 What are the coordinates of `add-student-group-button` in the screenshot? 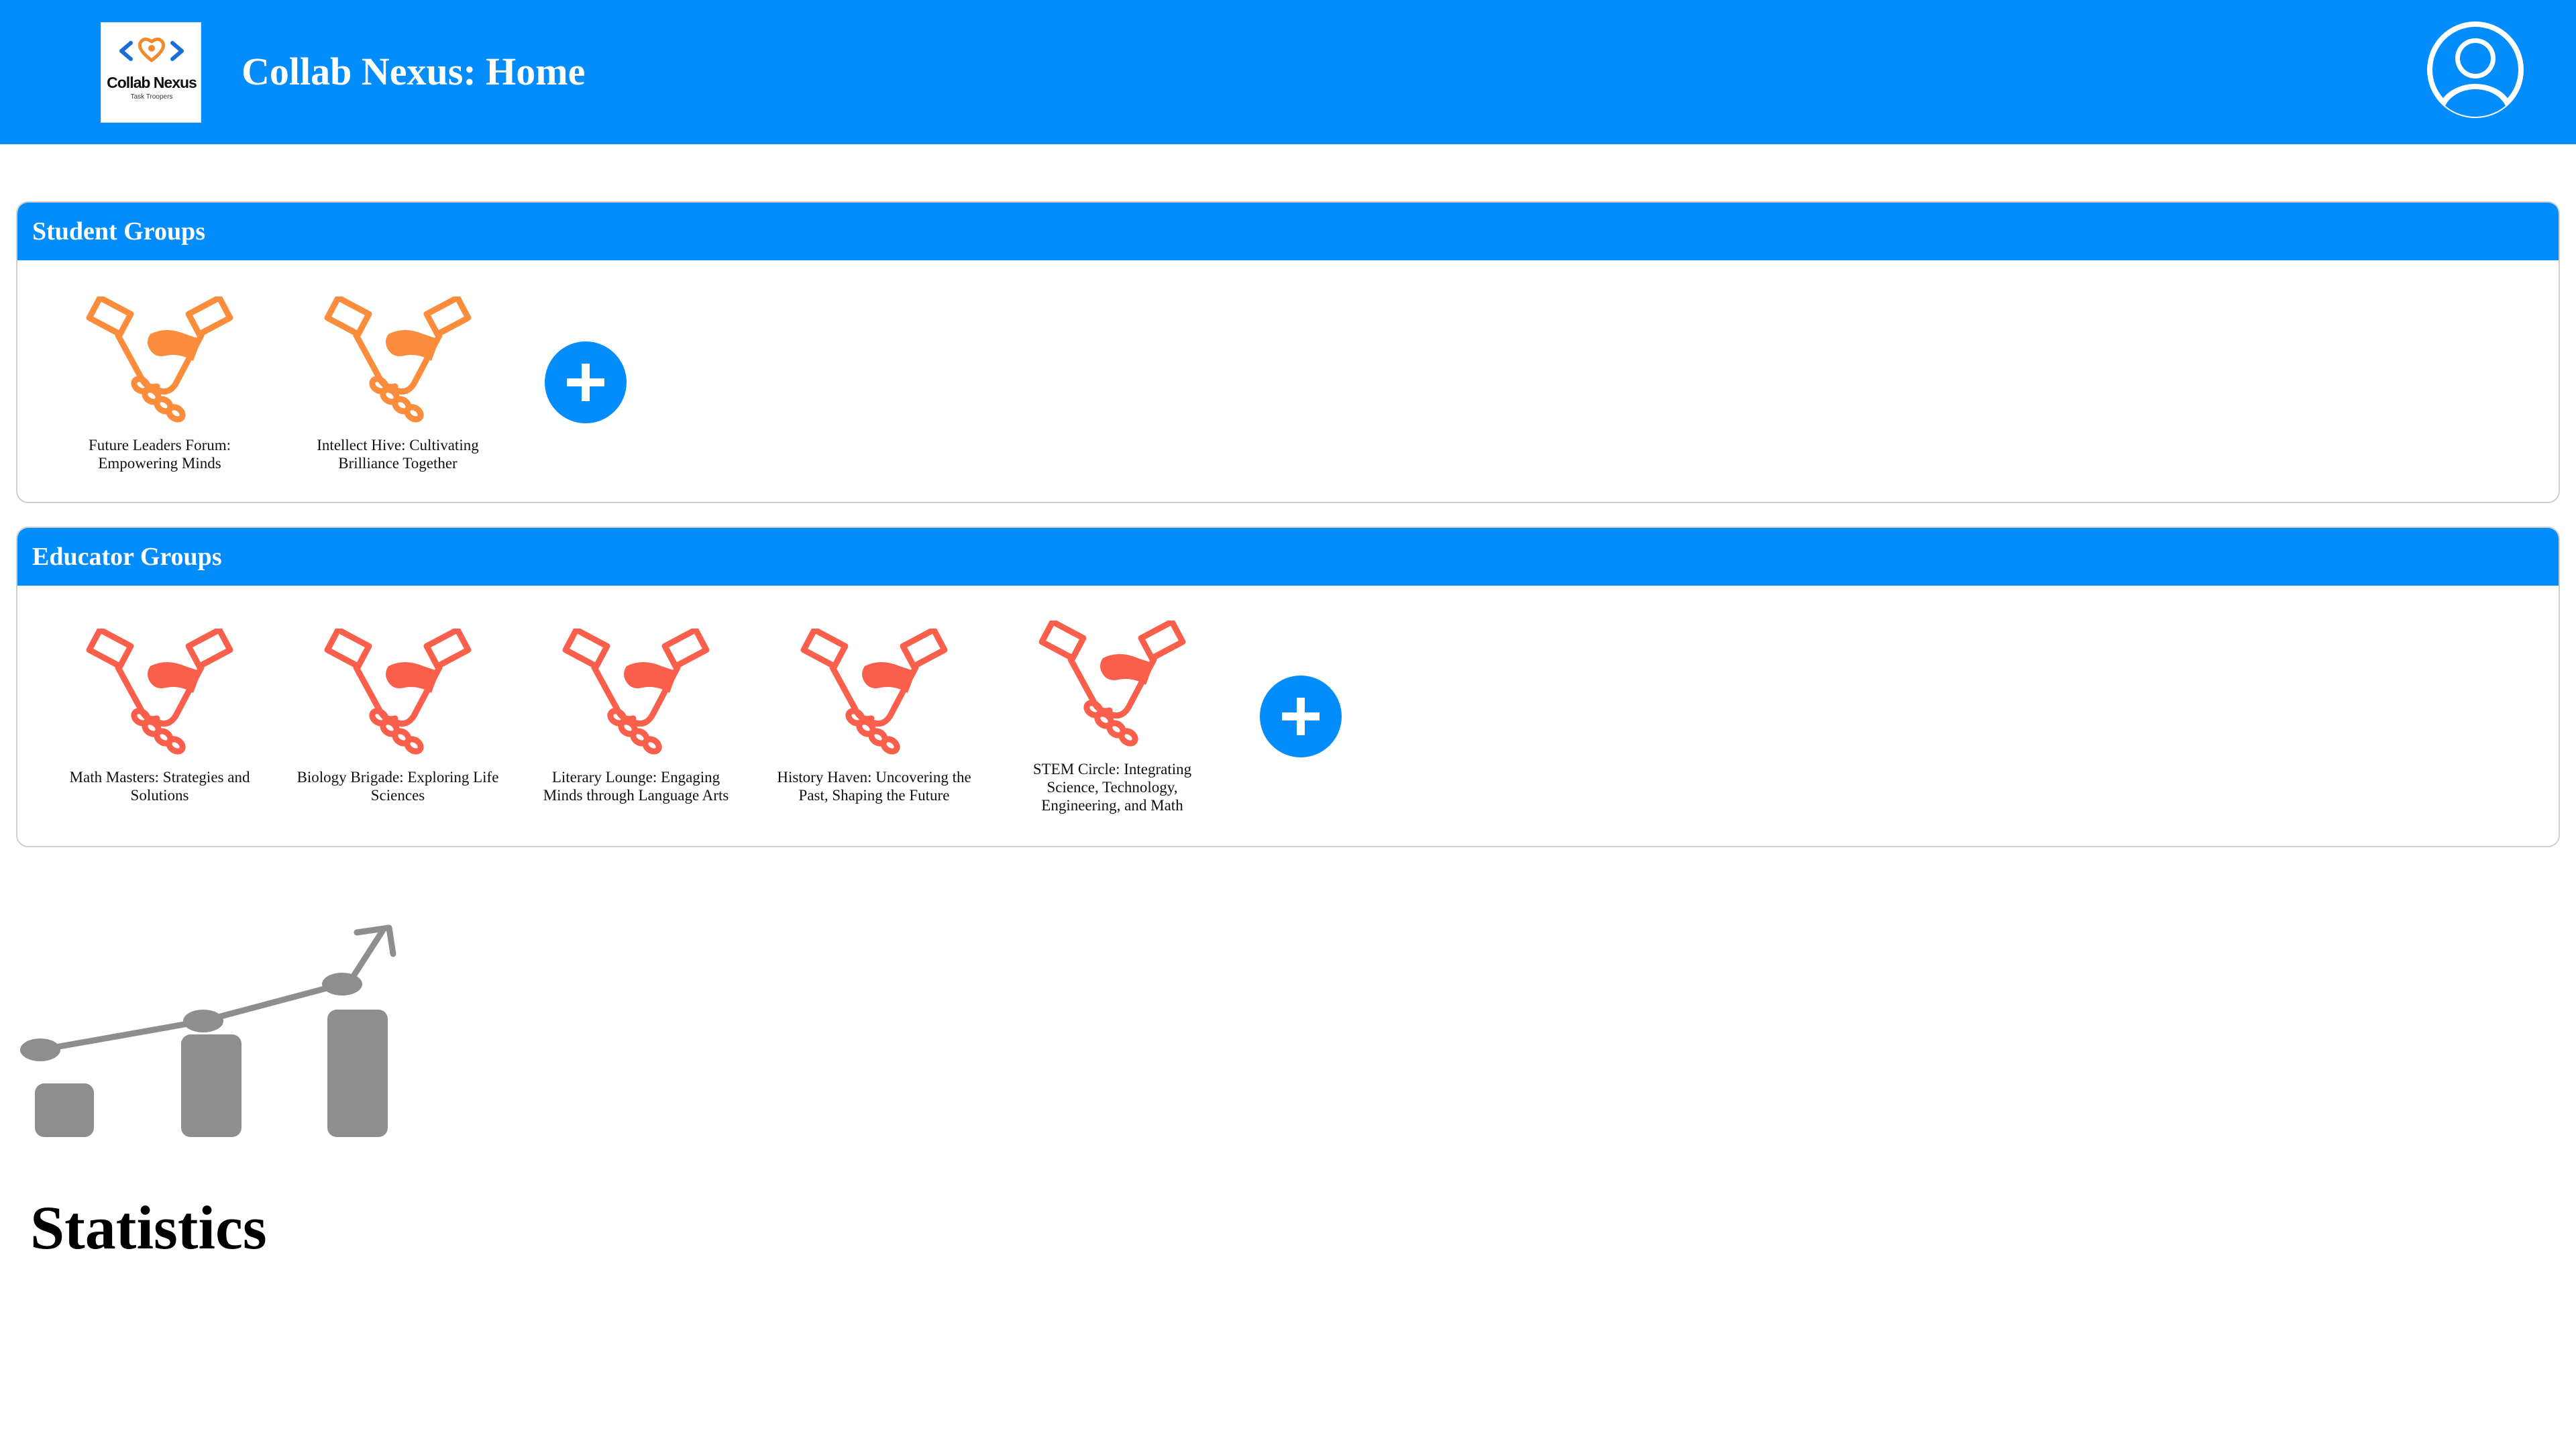 It's located at (586, 382).